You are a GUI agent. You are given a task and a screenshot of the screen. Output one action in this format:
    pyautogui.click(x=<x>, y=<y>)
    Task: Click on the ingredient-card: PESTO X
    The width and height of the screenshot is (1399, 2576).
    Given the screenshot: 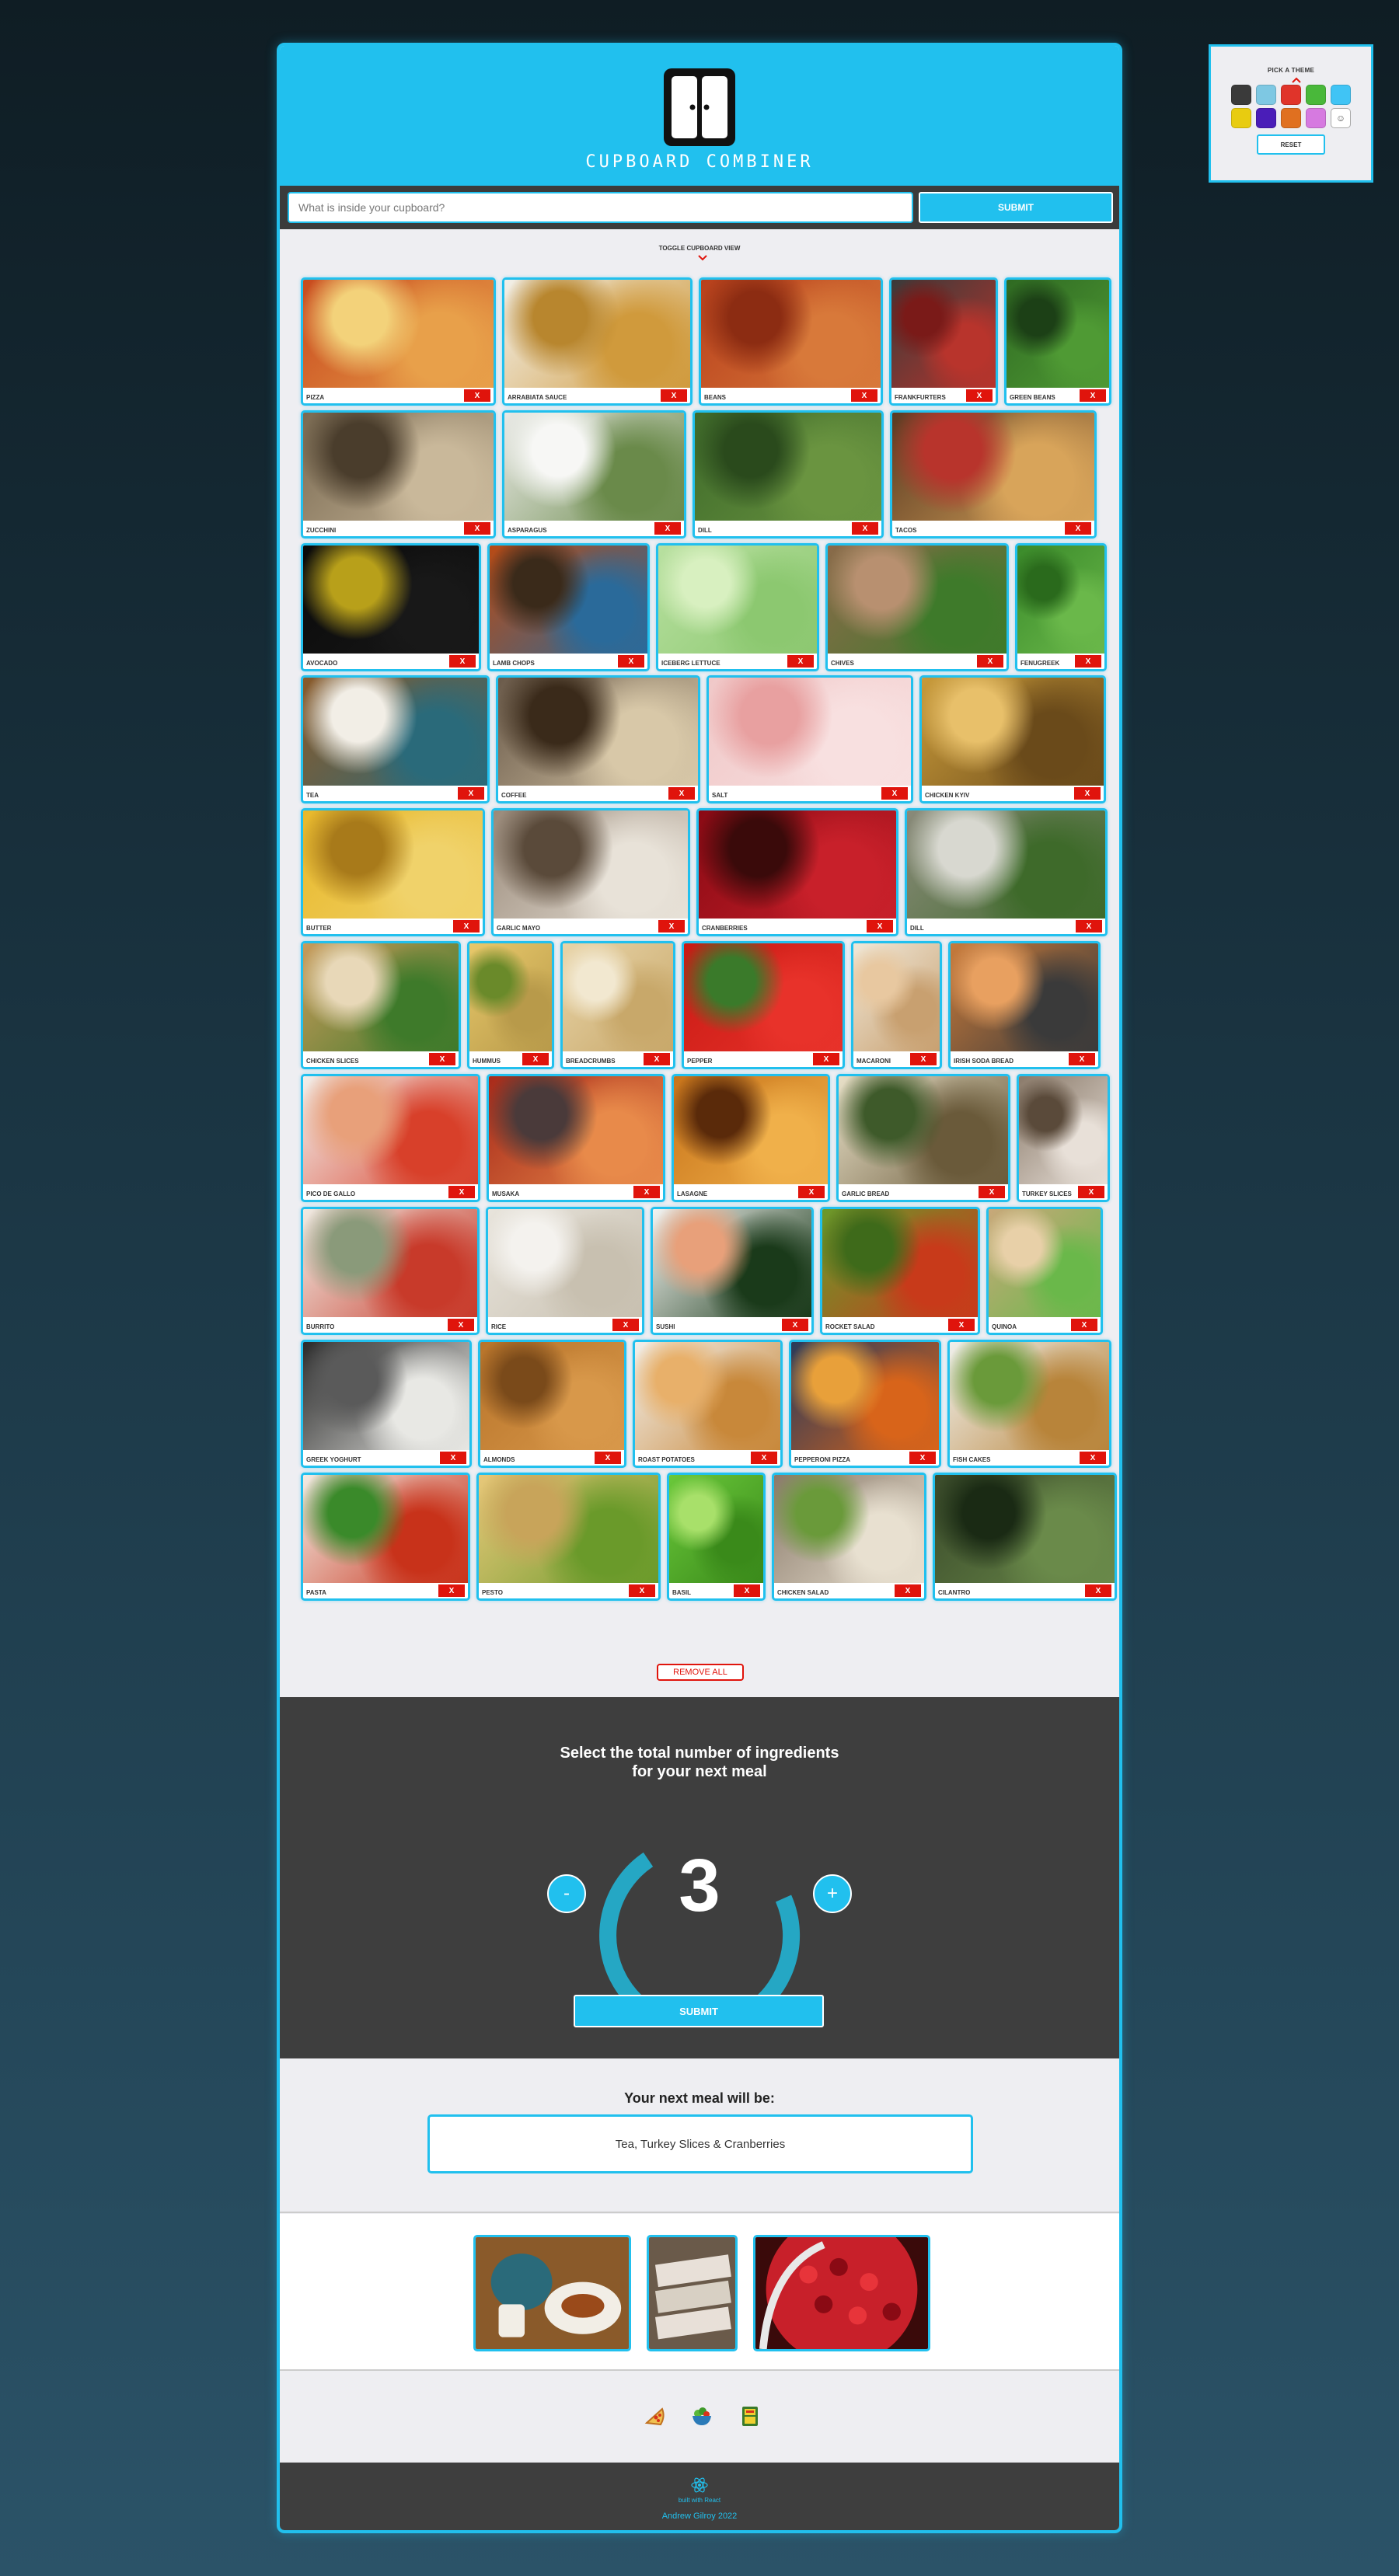 What is the action you would take?
    pyautogui.click(x=568, y=1537)
    